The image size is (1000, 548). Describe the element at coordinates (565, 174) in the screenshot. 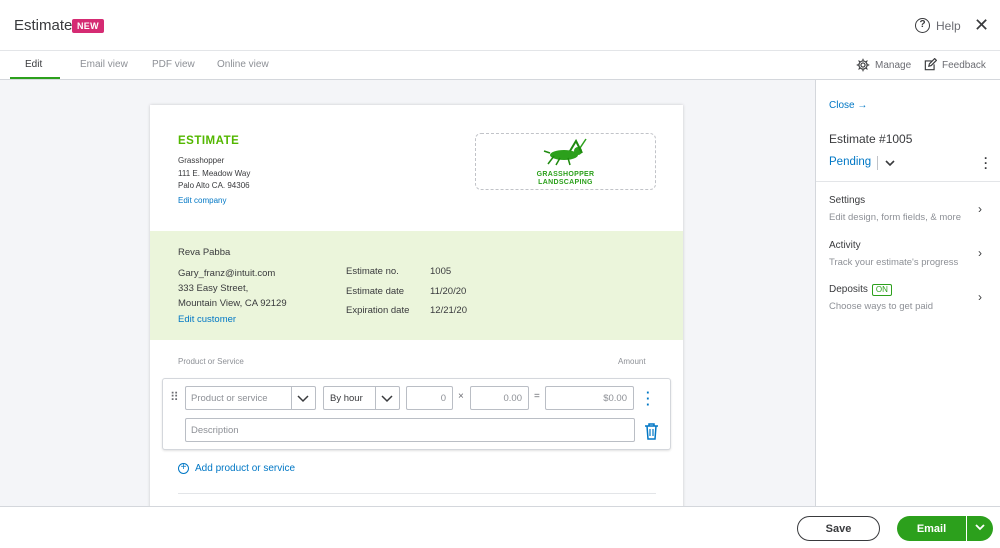

I see `logo-text-line1: GRASSHOPPER` at that location.